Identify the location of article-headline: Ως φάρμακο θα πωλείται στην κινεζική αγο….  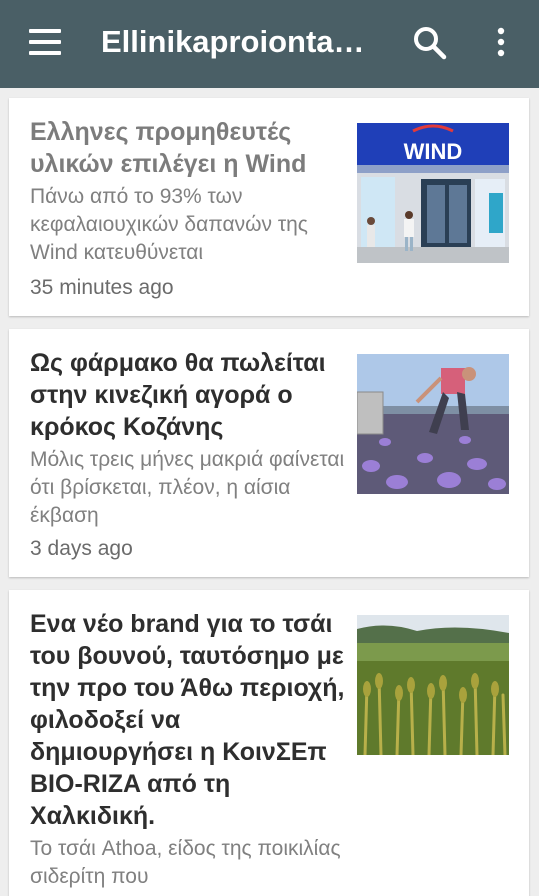
(178, 395).